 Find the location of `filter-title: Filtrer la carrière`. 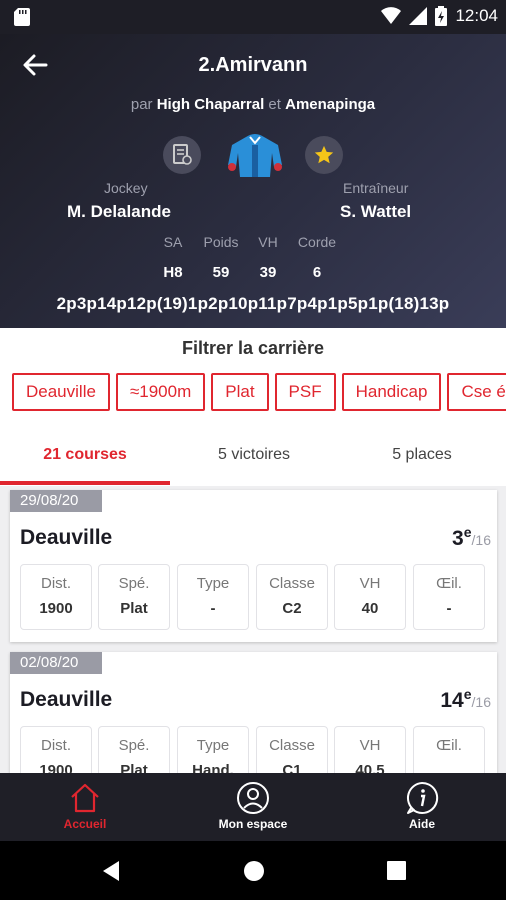

filter-title: Filtrer la carrière is located at coordinates (253, 348).